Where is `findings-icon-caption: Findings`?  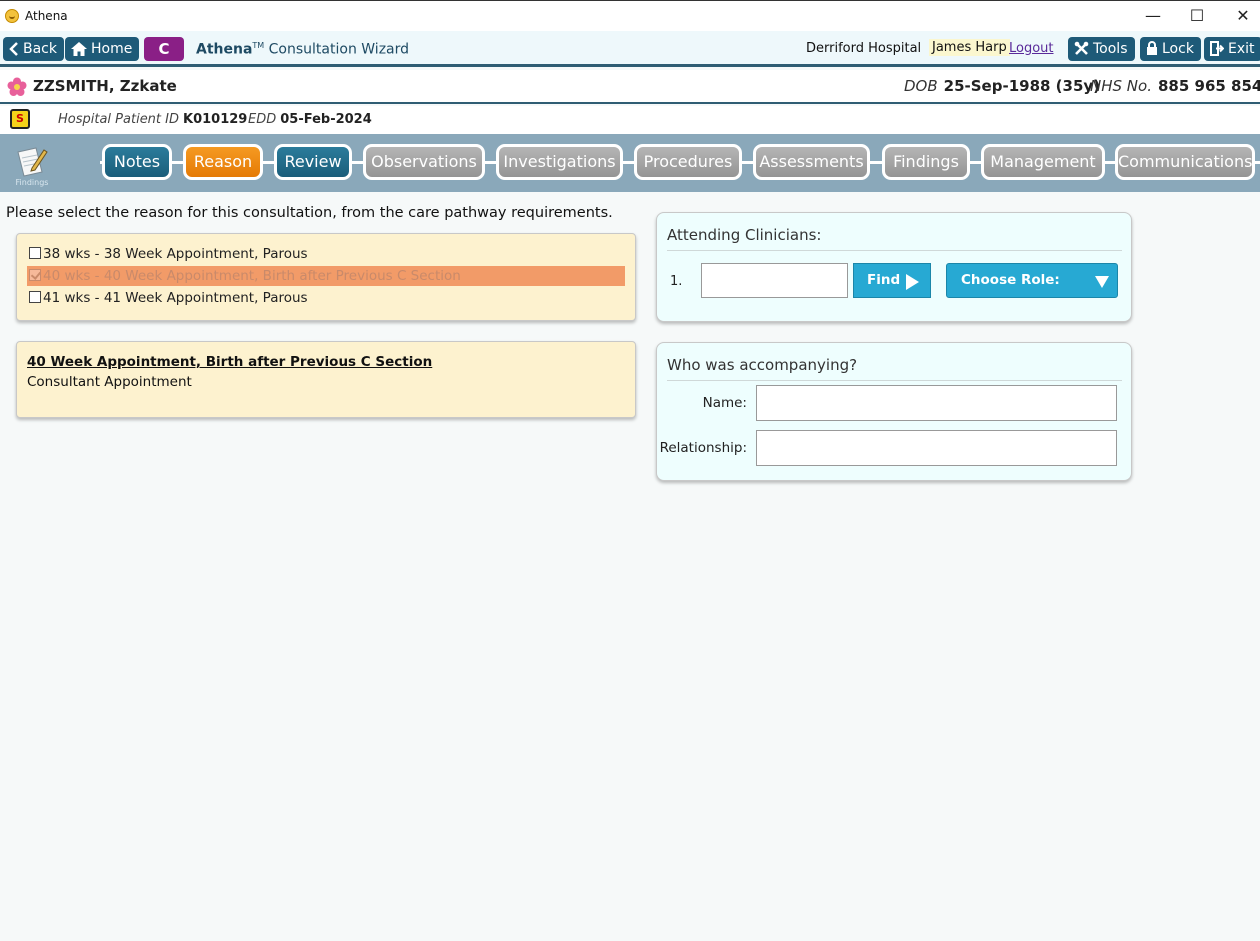
findings-icon-caption: Findings is located at coordinates (32, 182).